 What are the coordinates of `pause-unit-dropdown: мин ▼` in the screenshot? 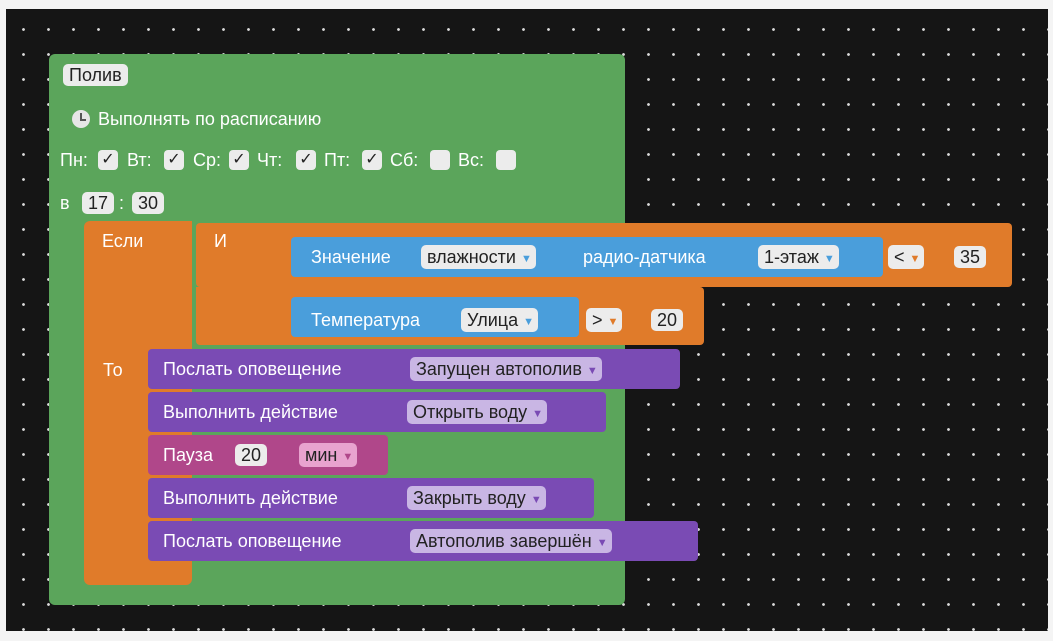 It's located at (328, 455).